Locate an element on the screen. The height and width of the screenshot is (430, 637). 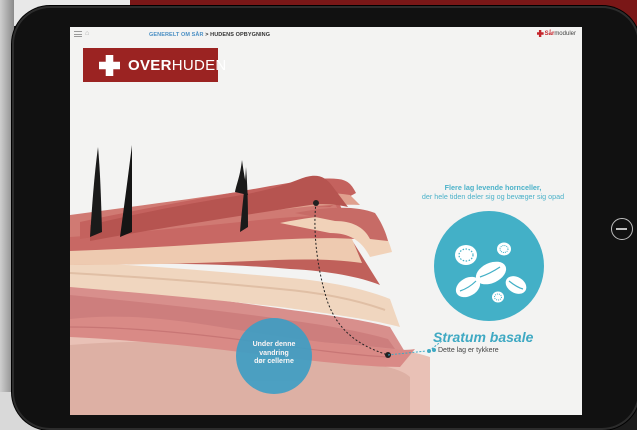
cell-detail-circle is located at coordinates (489, 266).